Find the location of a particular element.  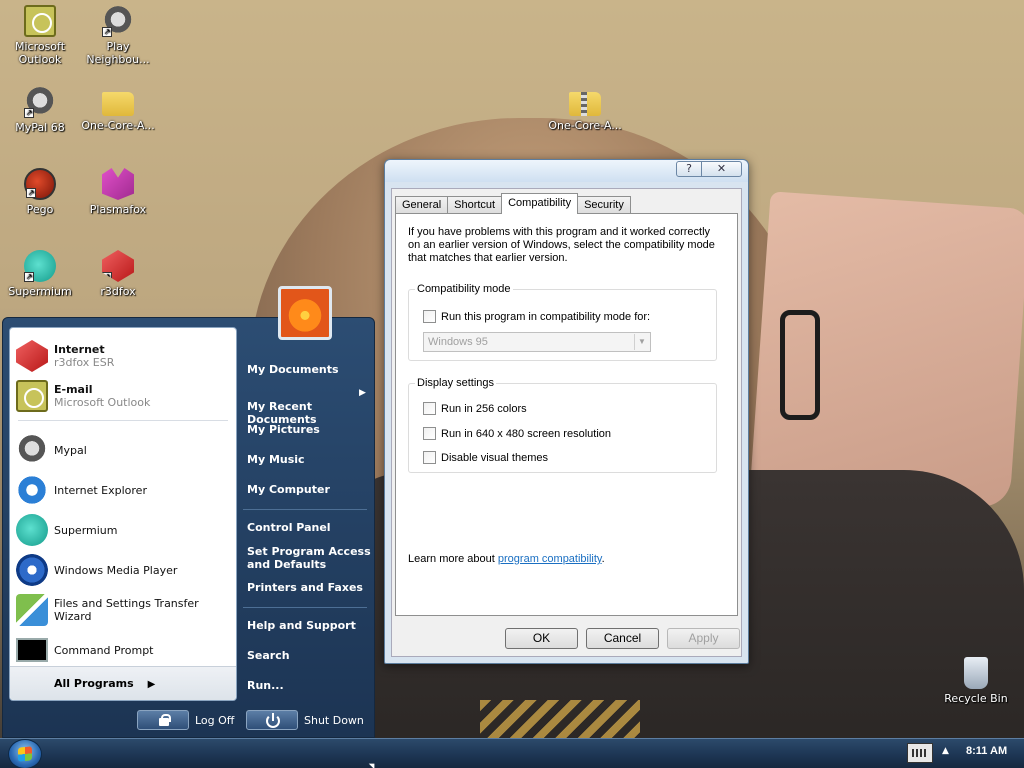

chevron-down-icon: ▼ is located at coordinates (641, 342).